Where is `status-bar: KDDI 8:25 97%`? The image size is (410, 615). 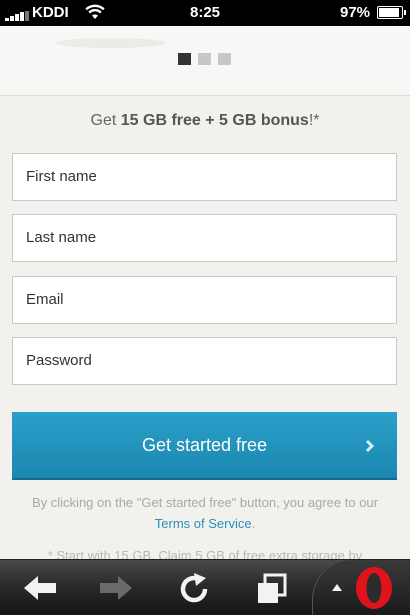
status-bar: KDDI 8:25 97% is located at coordinates (205, 13).